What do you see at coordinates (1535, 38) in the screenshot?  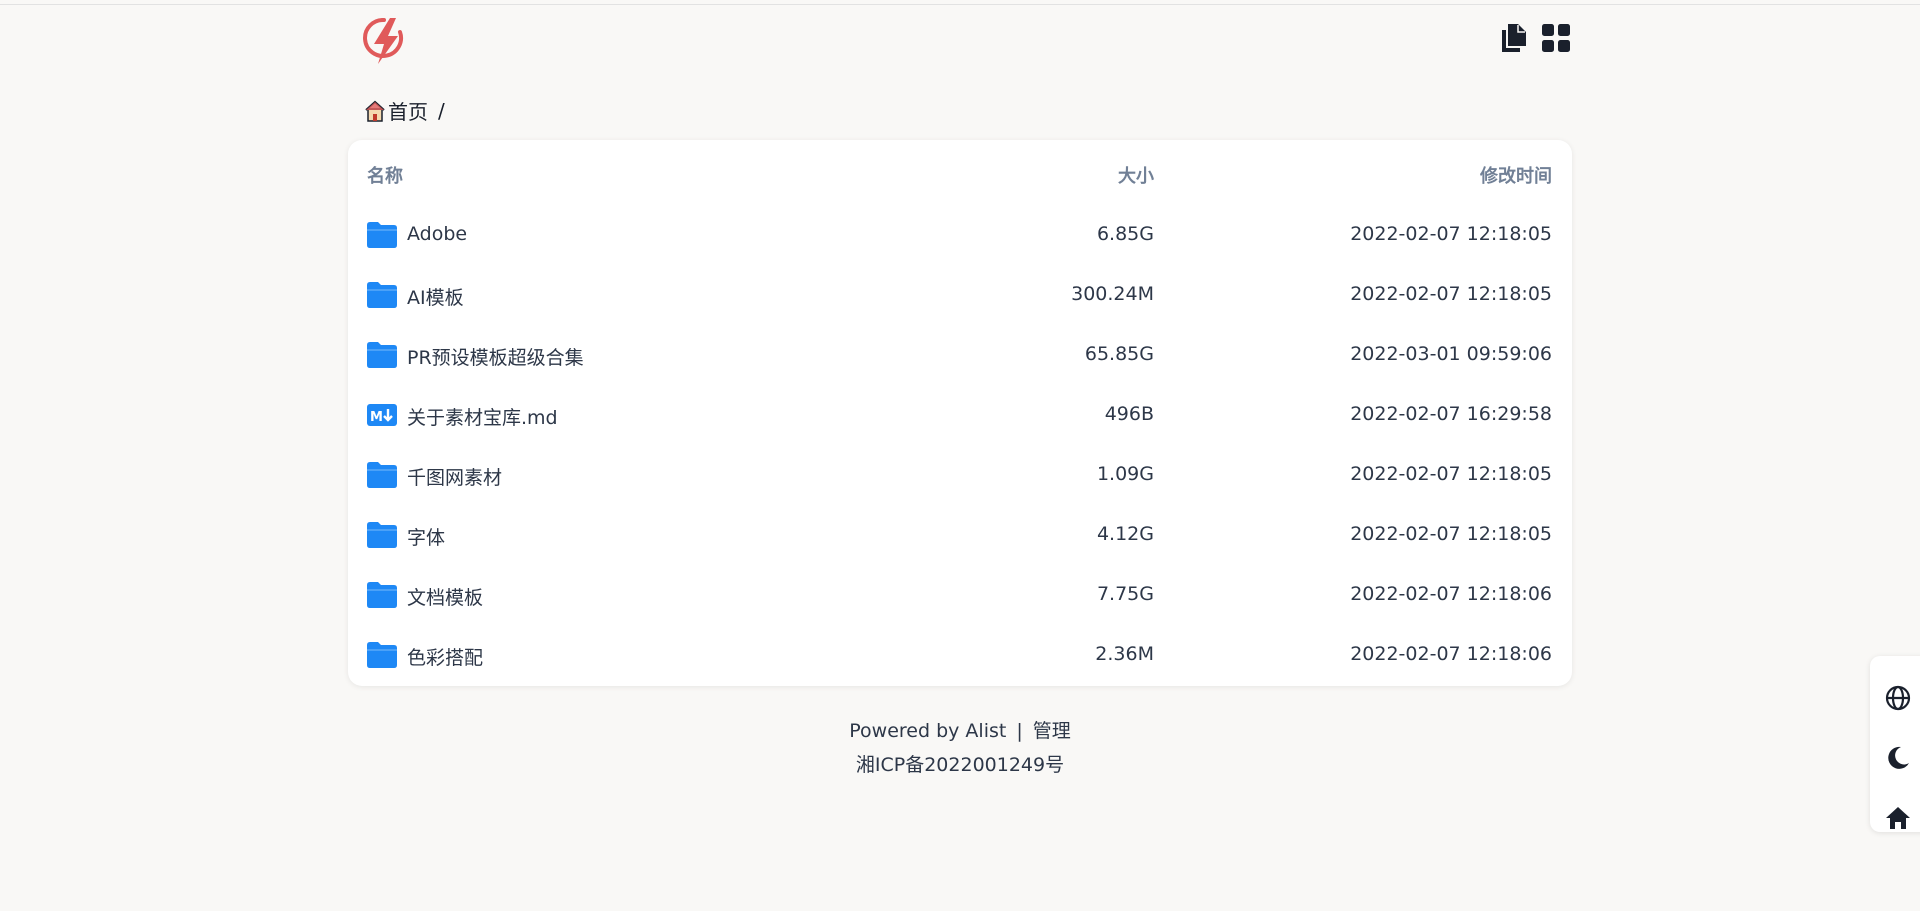 I see `header-actions` at bounding box center [1535, 38].